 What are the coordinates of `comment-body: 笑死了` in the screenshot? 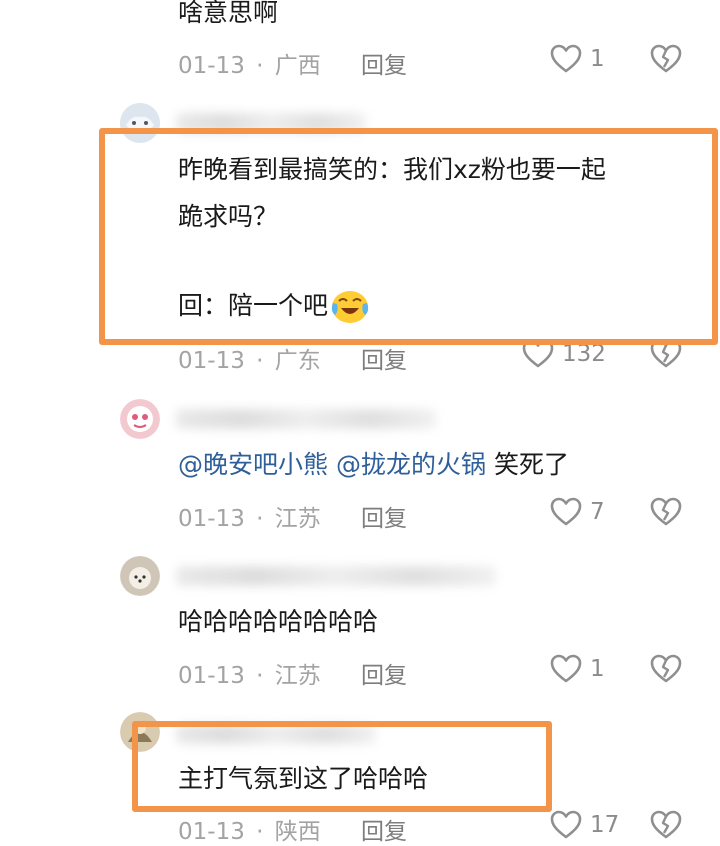 It's located at (531, 464).